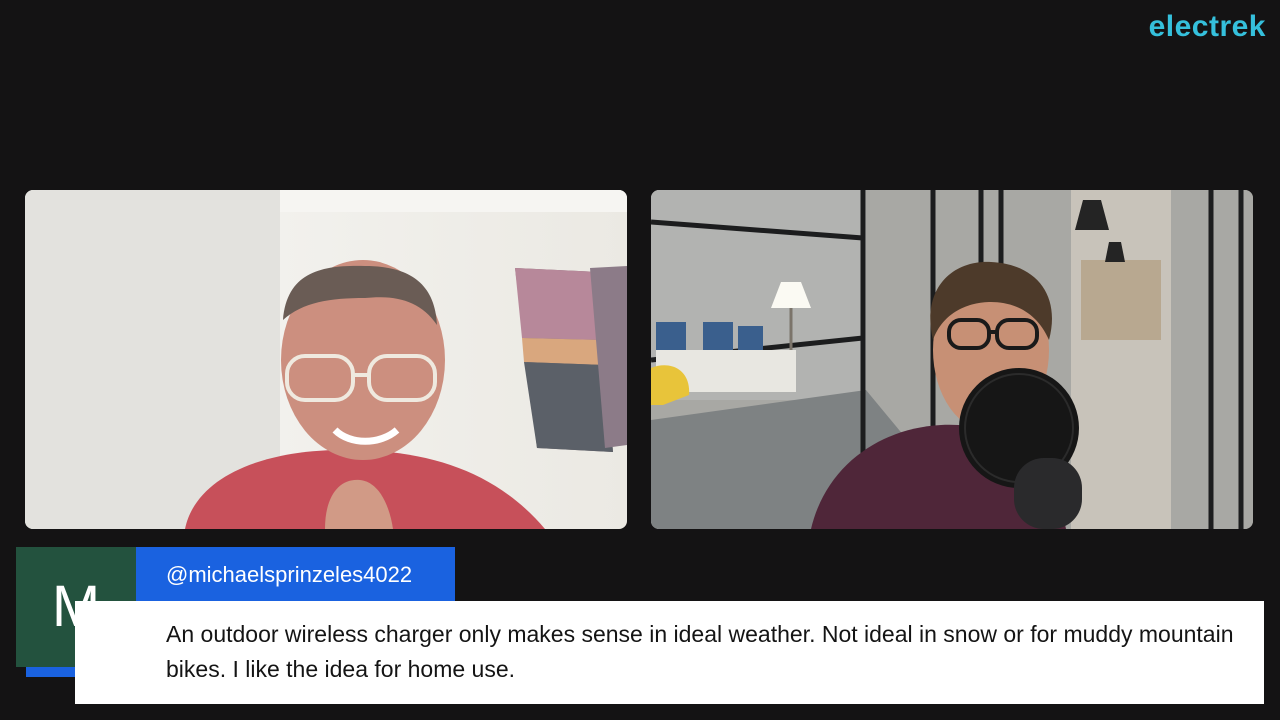 Image resolution: width=1280 pixels, height=720 pixels. What do you see at coordinates (1207, 26) in the screenshot?
I see `electrek-logo: electrek` at bounding box center [1207, 26].